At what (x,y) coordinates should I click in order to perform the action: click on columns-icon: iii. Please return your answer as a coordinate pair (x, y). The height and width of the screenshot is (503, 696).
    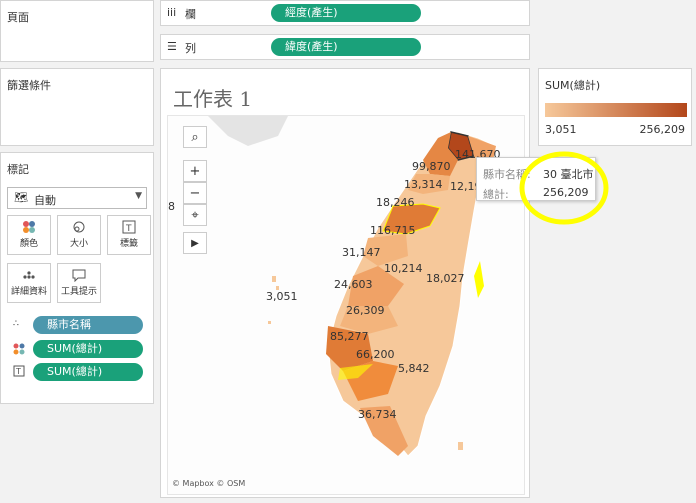
    Looking at the image, I should click on (172, 12).